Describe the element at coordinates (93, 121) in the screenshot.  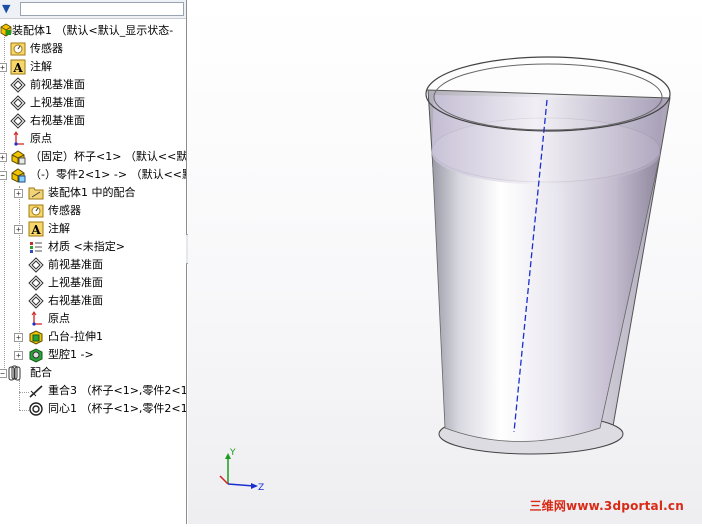
I see `tree-item-right-plane: 右视基准面` at that location.